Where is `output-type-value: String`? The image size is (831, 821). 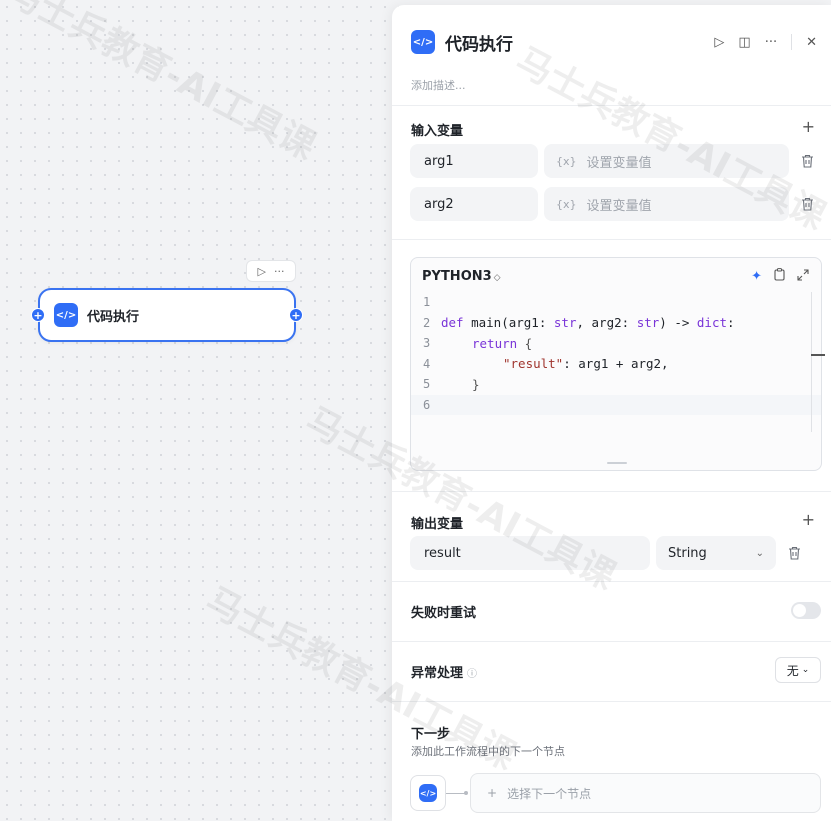 output-type-value: String is located at coordinates (687, 553).